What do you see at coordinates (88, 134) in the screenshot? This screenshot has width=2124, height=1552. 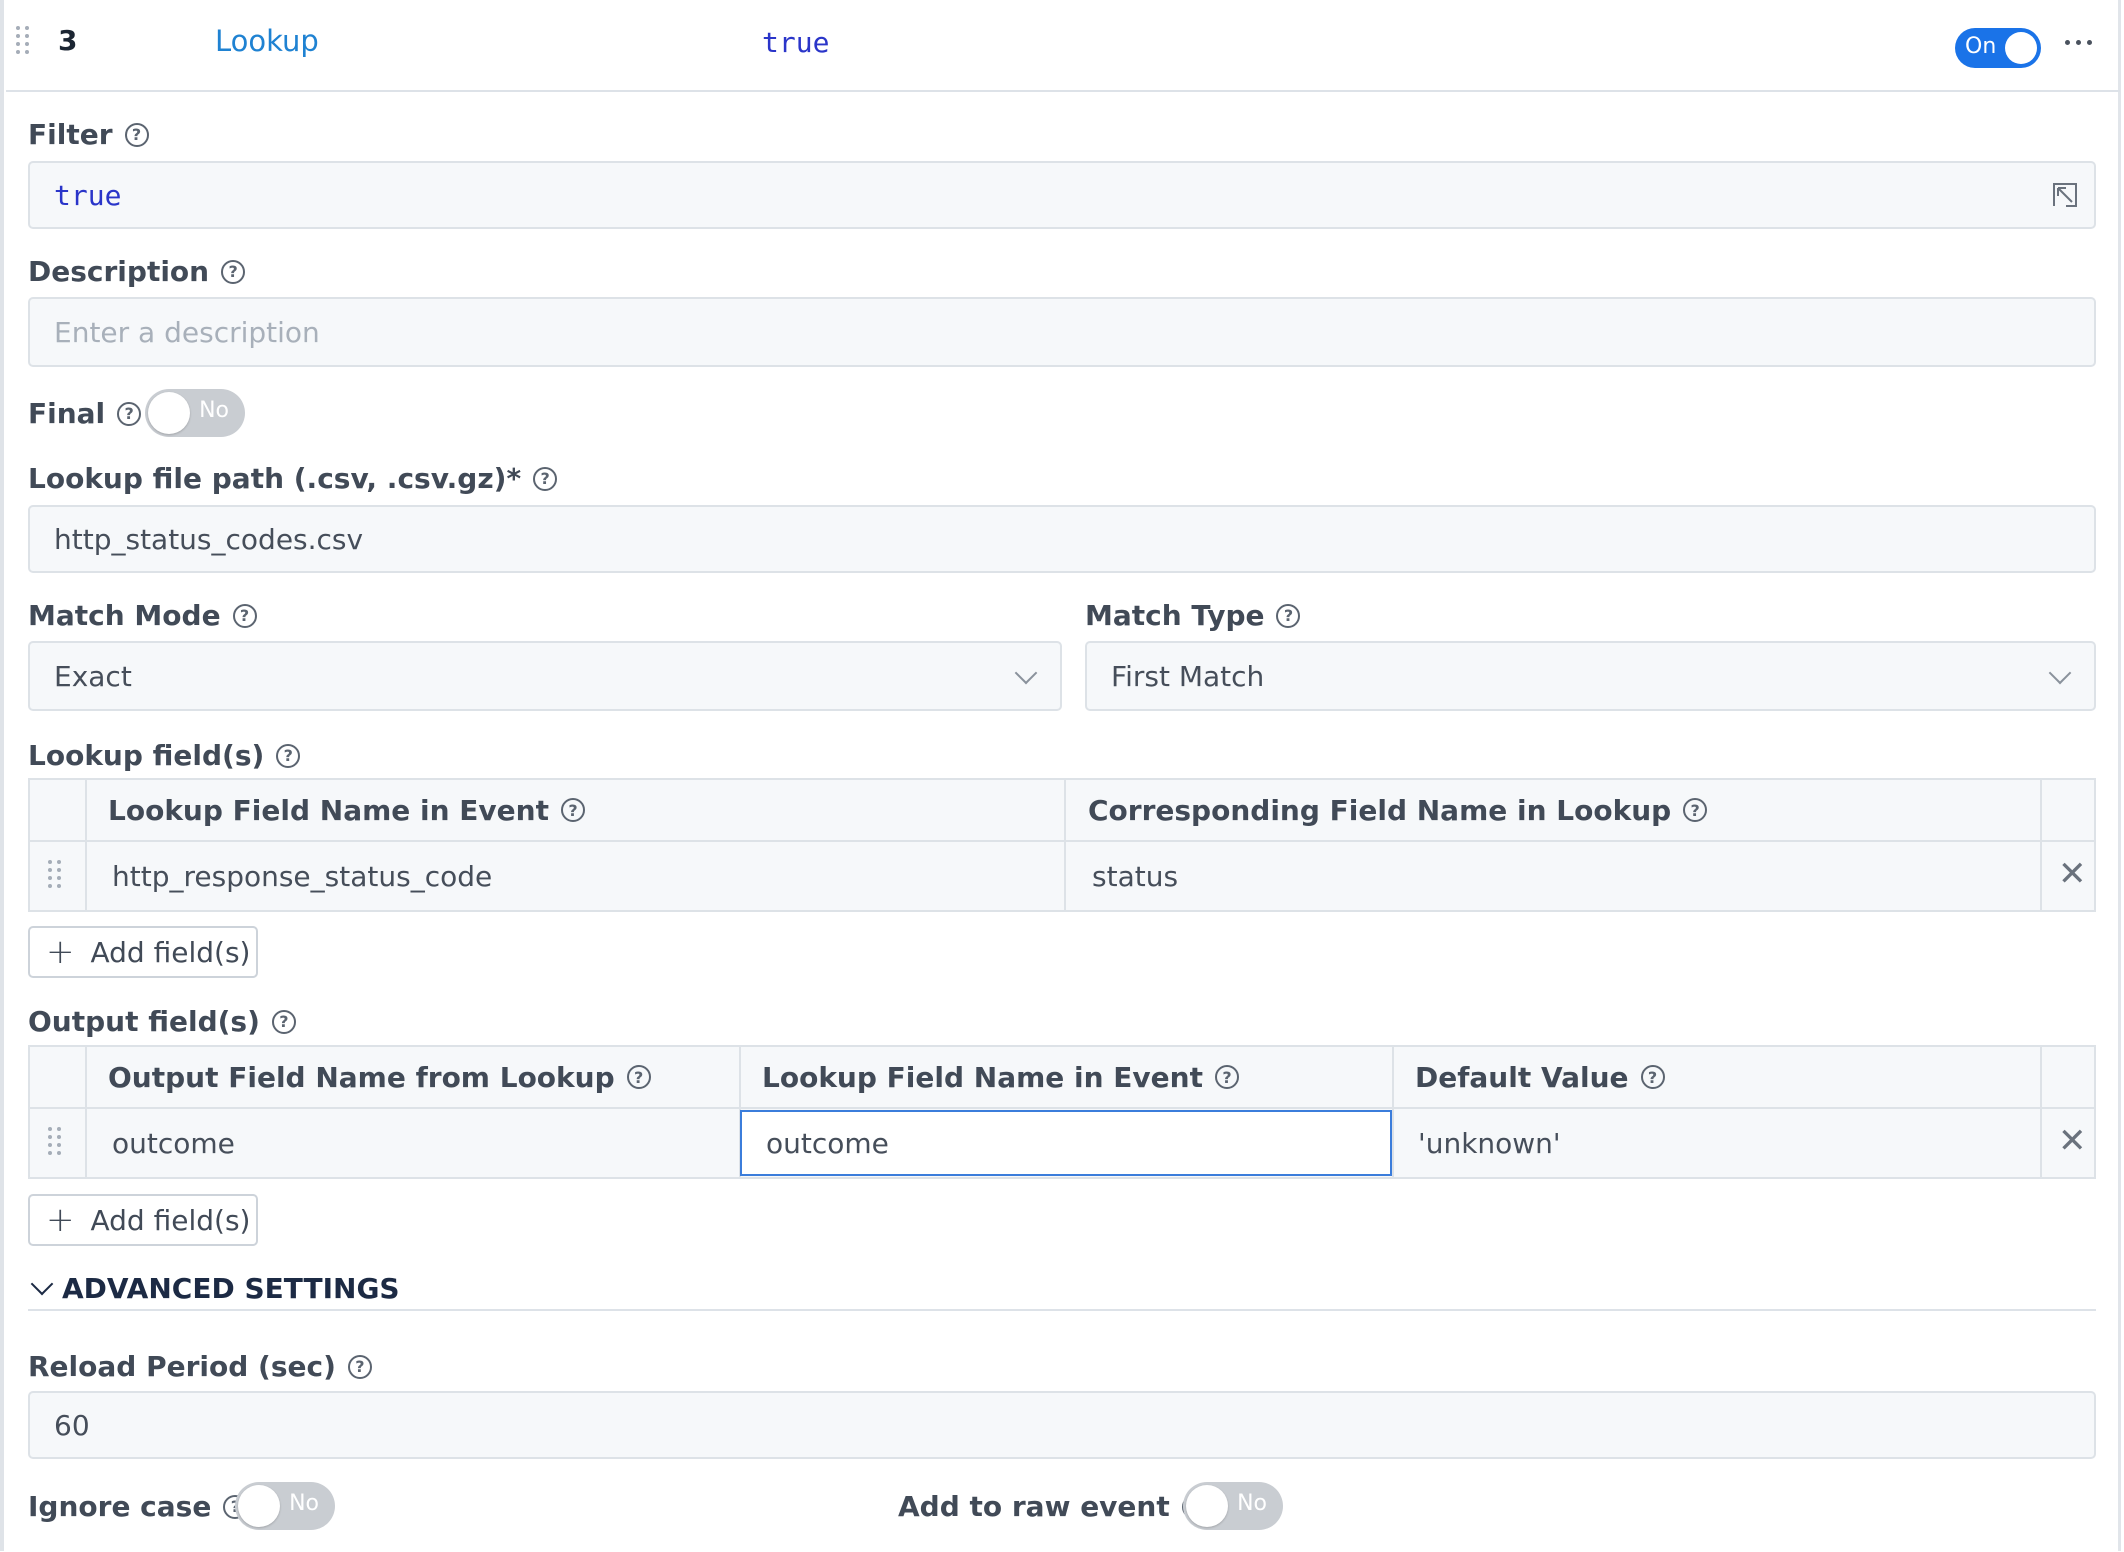 I see `filter-label: Filter?` at bounding box center [88, 134].